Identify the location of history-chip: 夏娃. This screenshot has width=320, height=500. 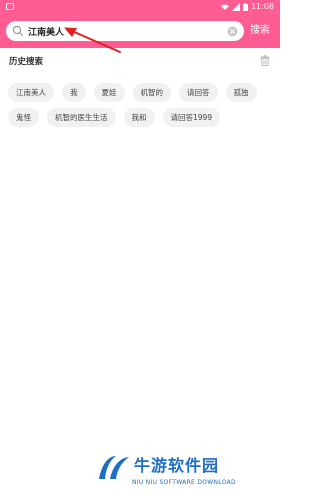
(109, 92).